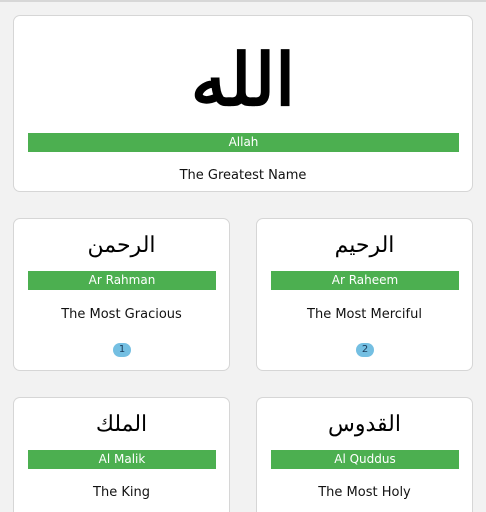  Describe the element at coordinates (122, 280) in the screenshot. I see `name-transliteration-bar: Ar Rahman` at that location.